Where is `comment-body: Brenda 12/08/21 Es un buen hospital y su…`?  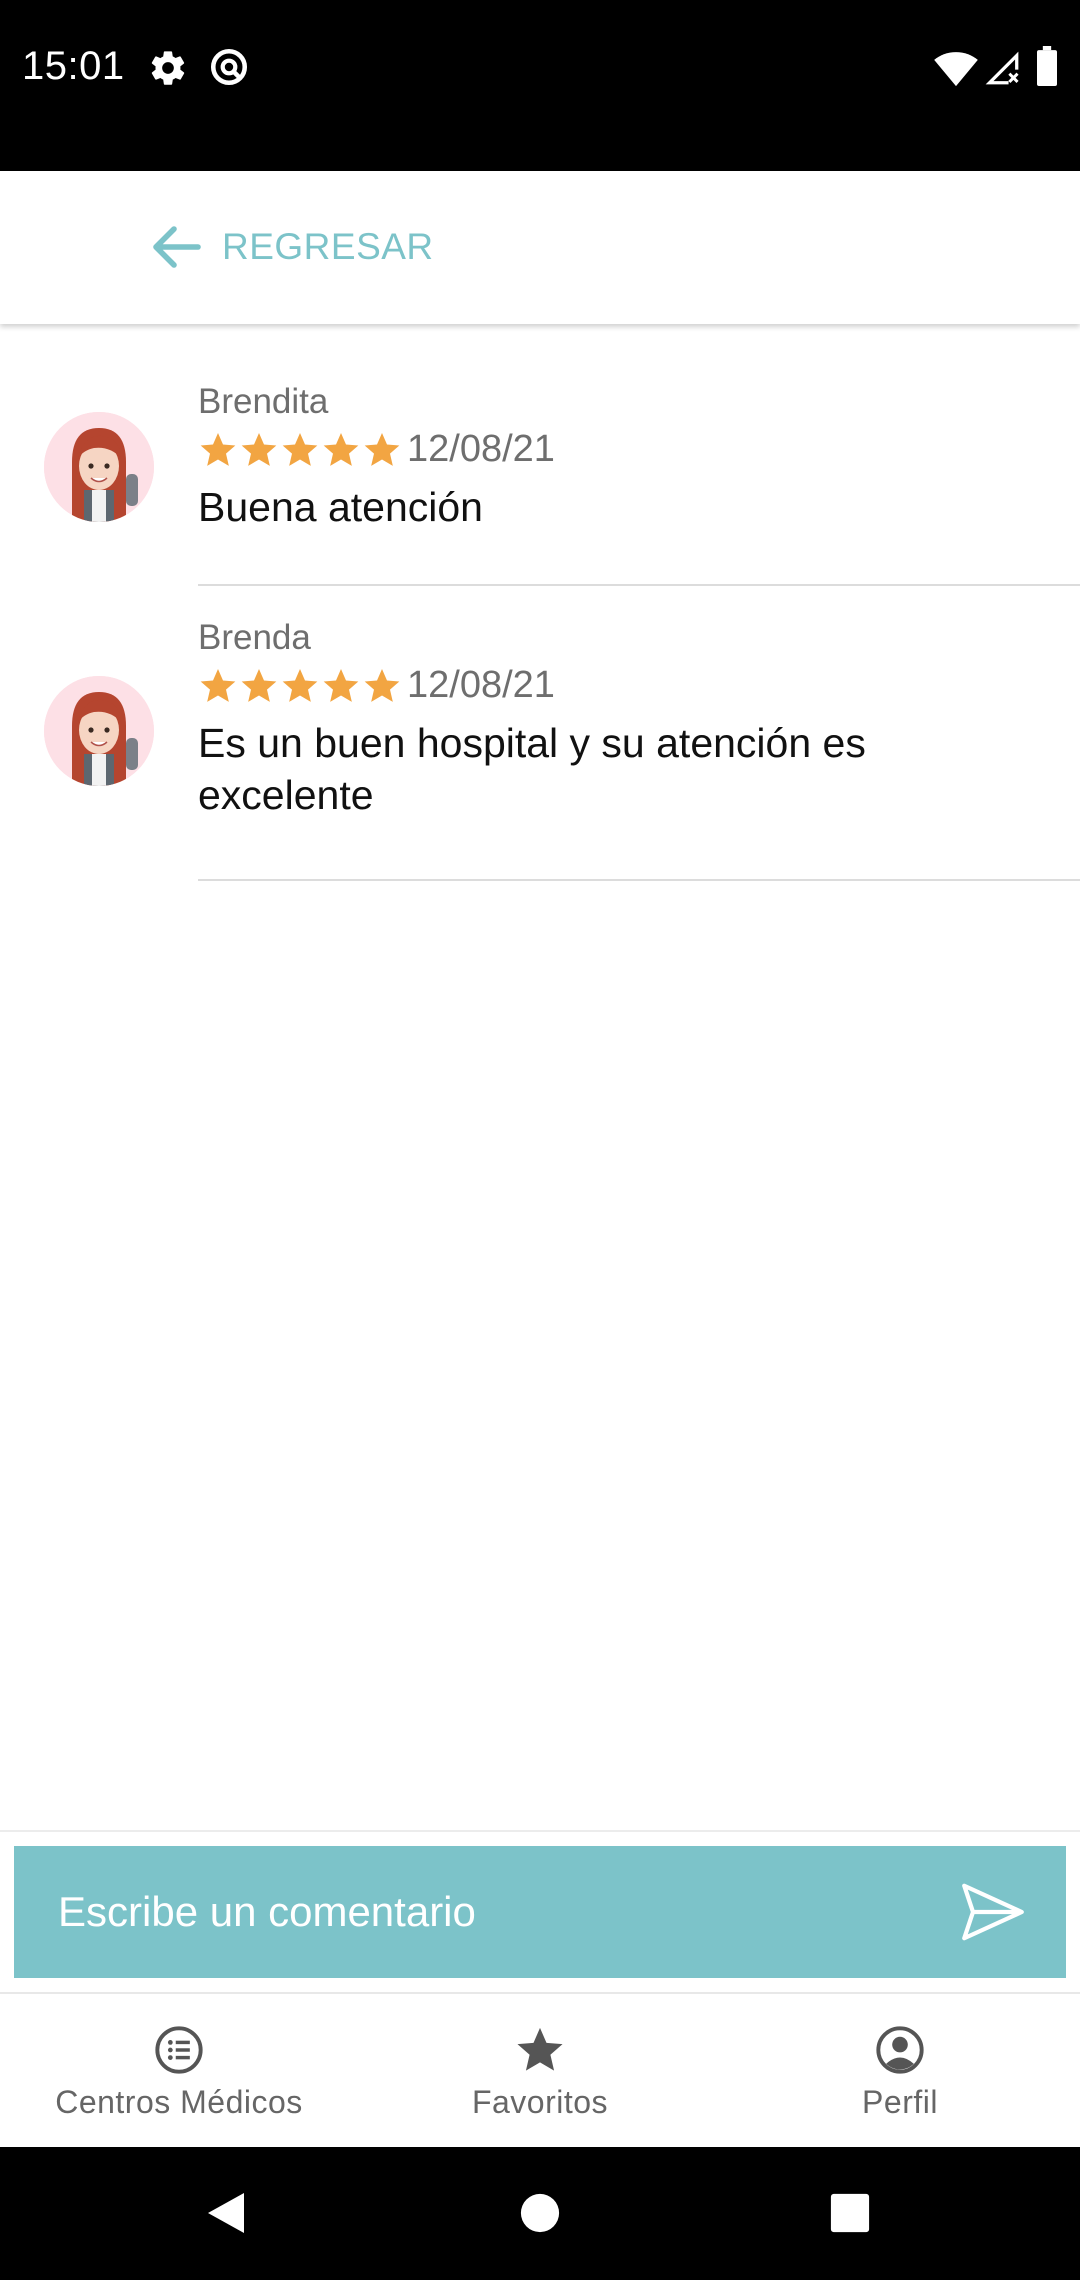
comment-body: Brenda 12/08/21 Es un buen hospital y su… is located at coordinates (639, 749).